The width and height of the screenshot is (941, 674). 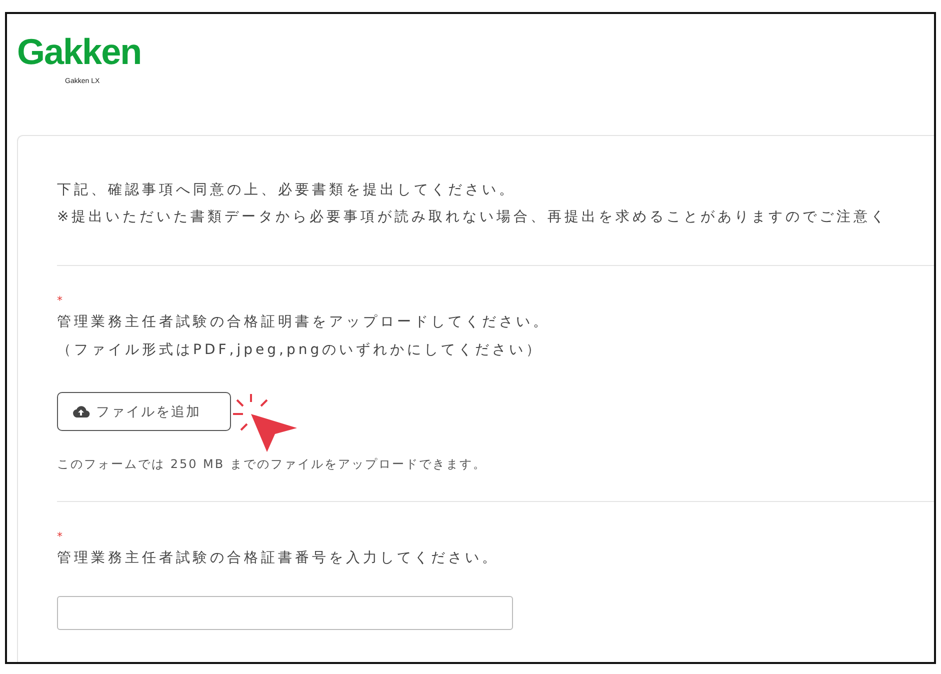 I want to click on upload-limit-note: このフォームでは 250 MB までのファイルをアップロードできます。, so click(x=271, y=464).